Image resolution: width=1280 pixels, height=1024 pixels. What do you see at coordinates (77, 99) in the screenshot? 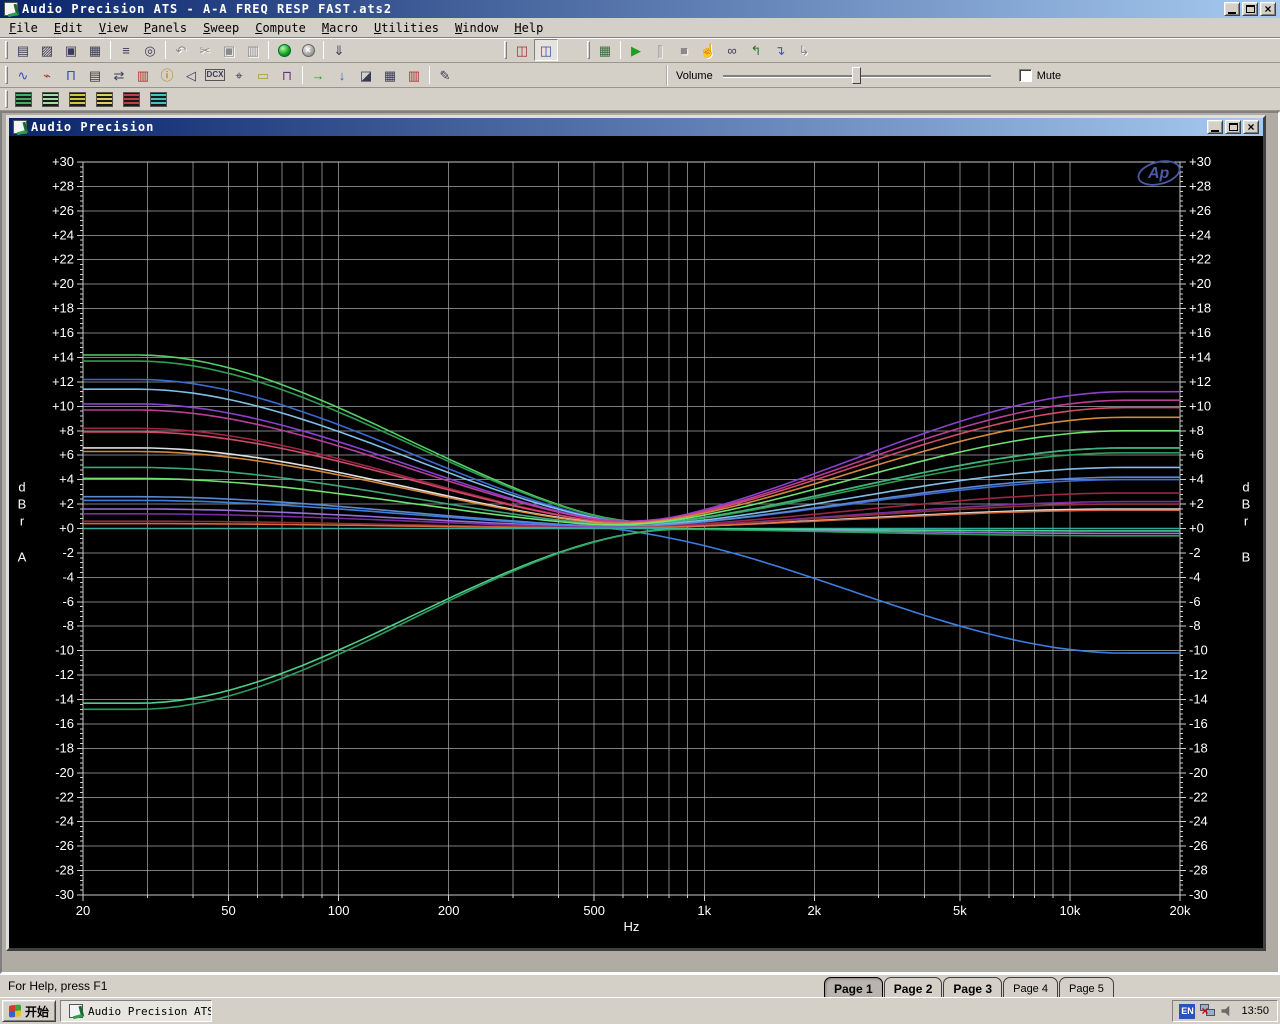
I see `workspace-3-button` at bounding box center [77, 99].